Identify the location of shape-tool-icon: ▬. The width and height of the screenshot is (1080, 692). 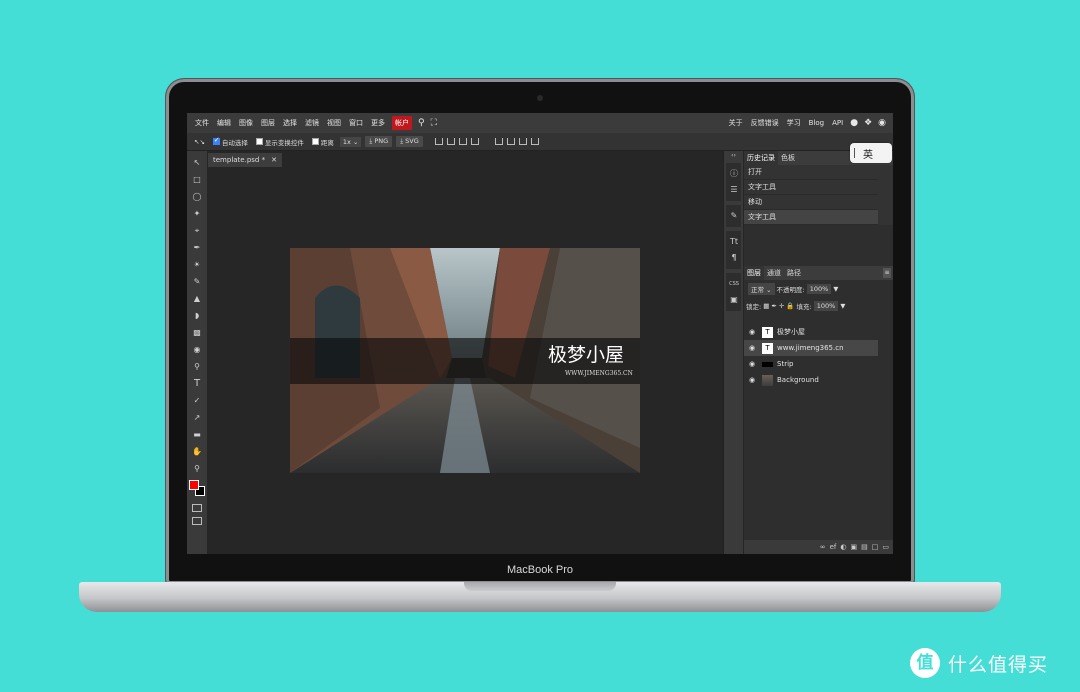
(197, 435).